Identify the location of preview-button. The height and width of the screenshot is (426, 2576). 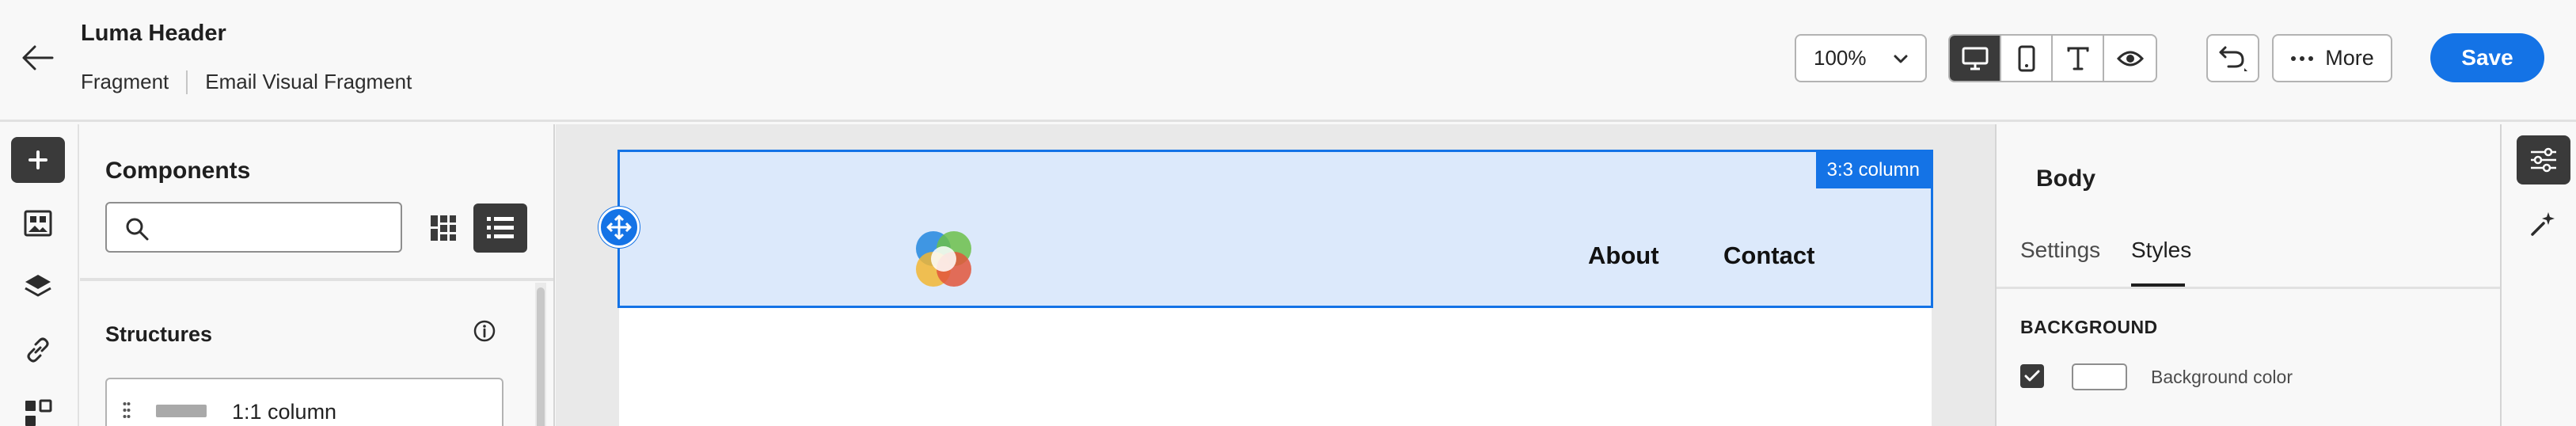
(2130, 58).